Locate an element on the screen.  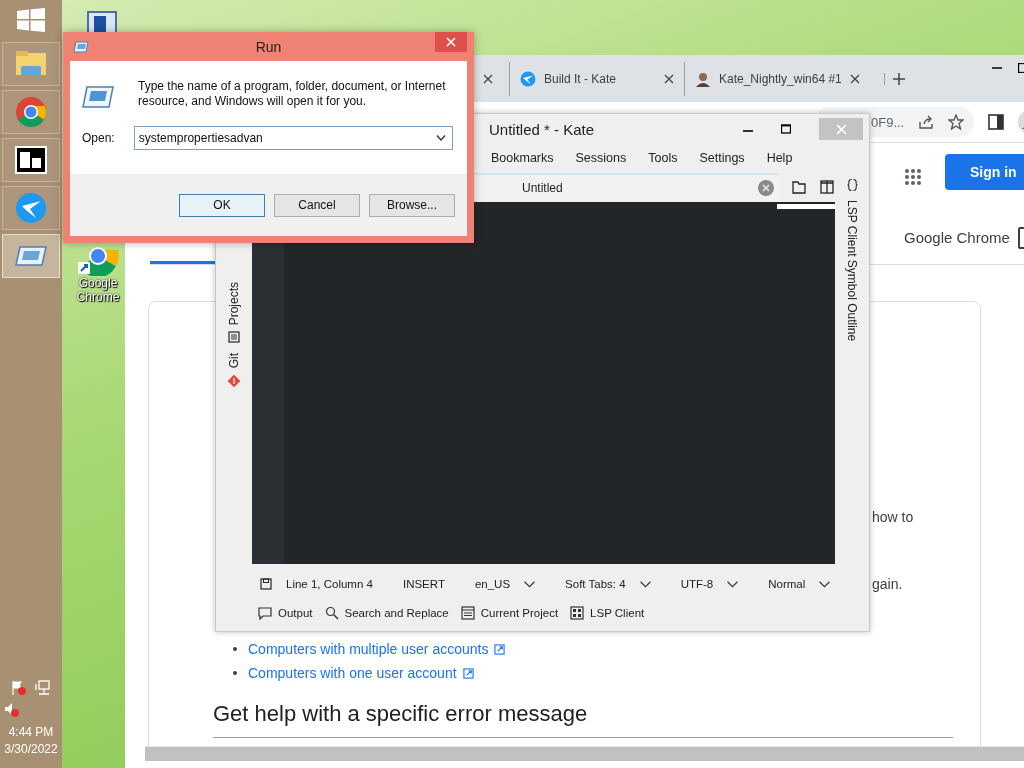
dialog-button: Cancel is located at coordinates (317, 205).